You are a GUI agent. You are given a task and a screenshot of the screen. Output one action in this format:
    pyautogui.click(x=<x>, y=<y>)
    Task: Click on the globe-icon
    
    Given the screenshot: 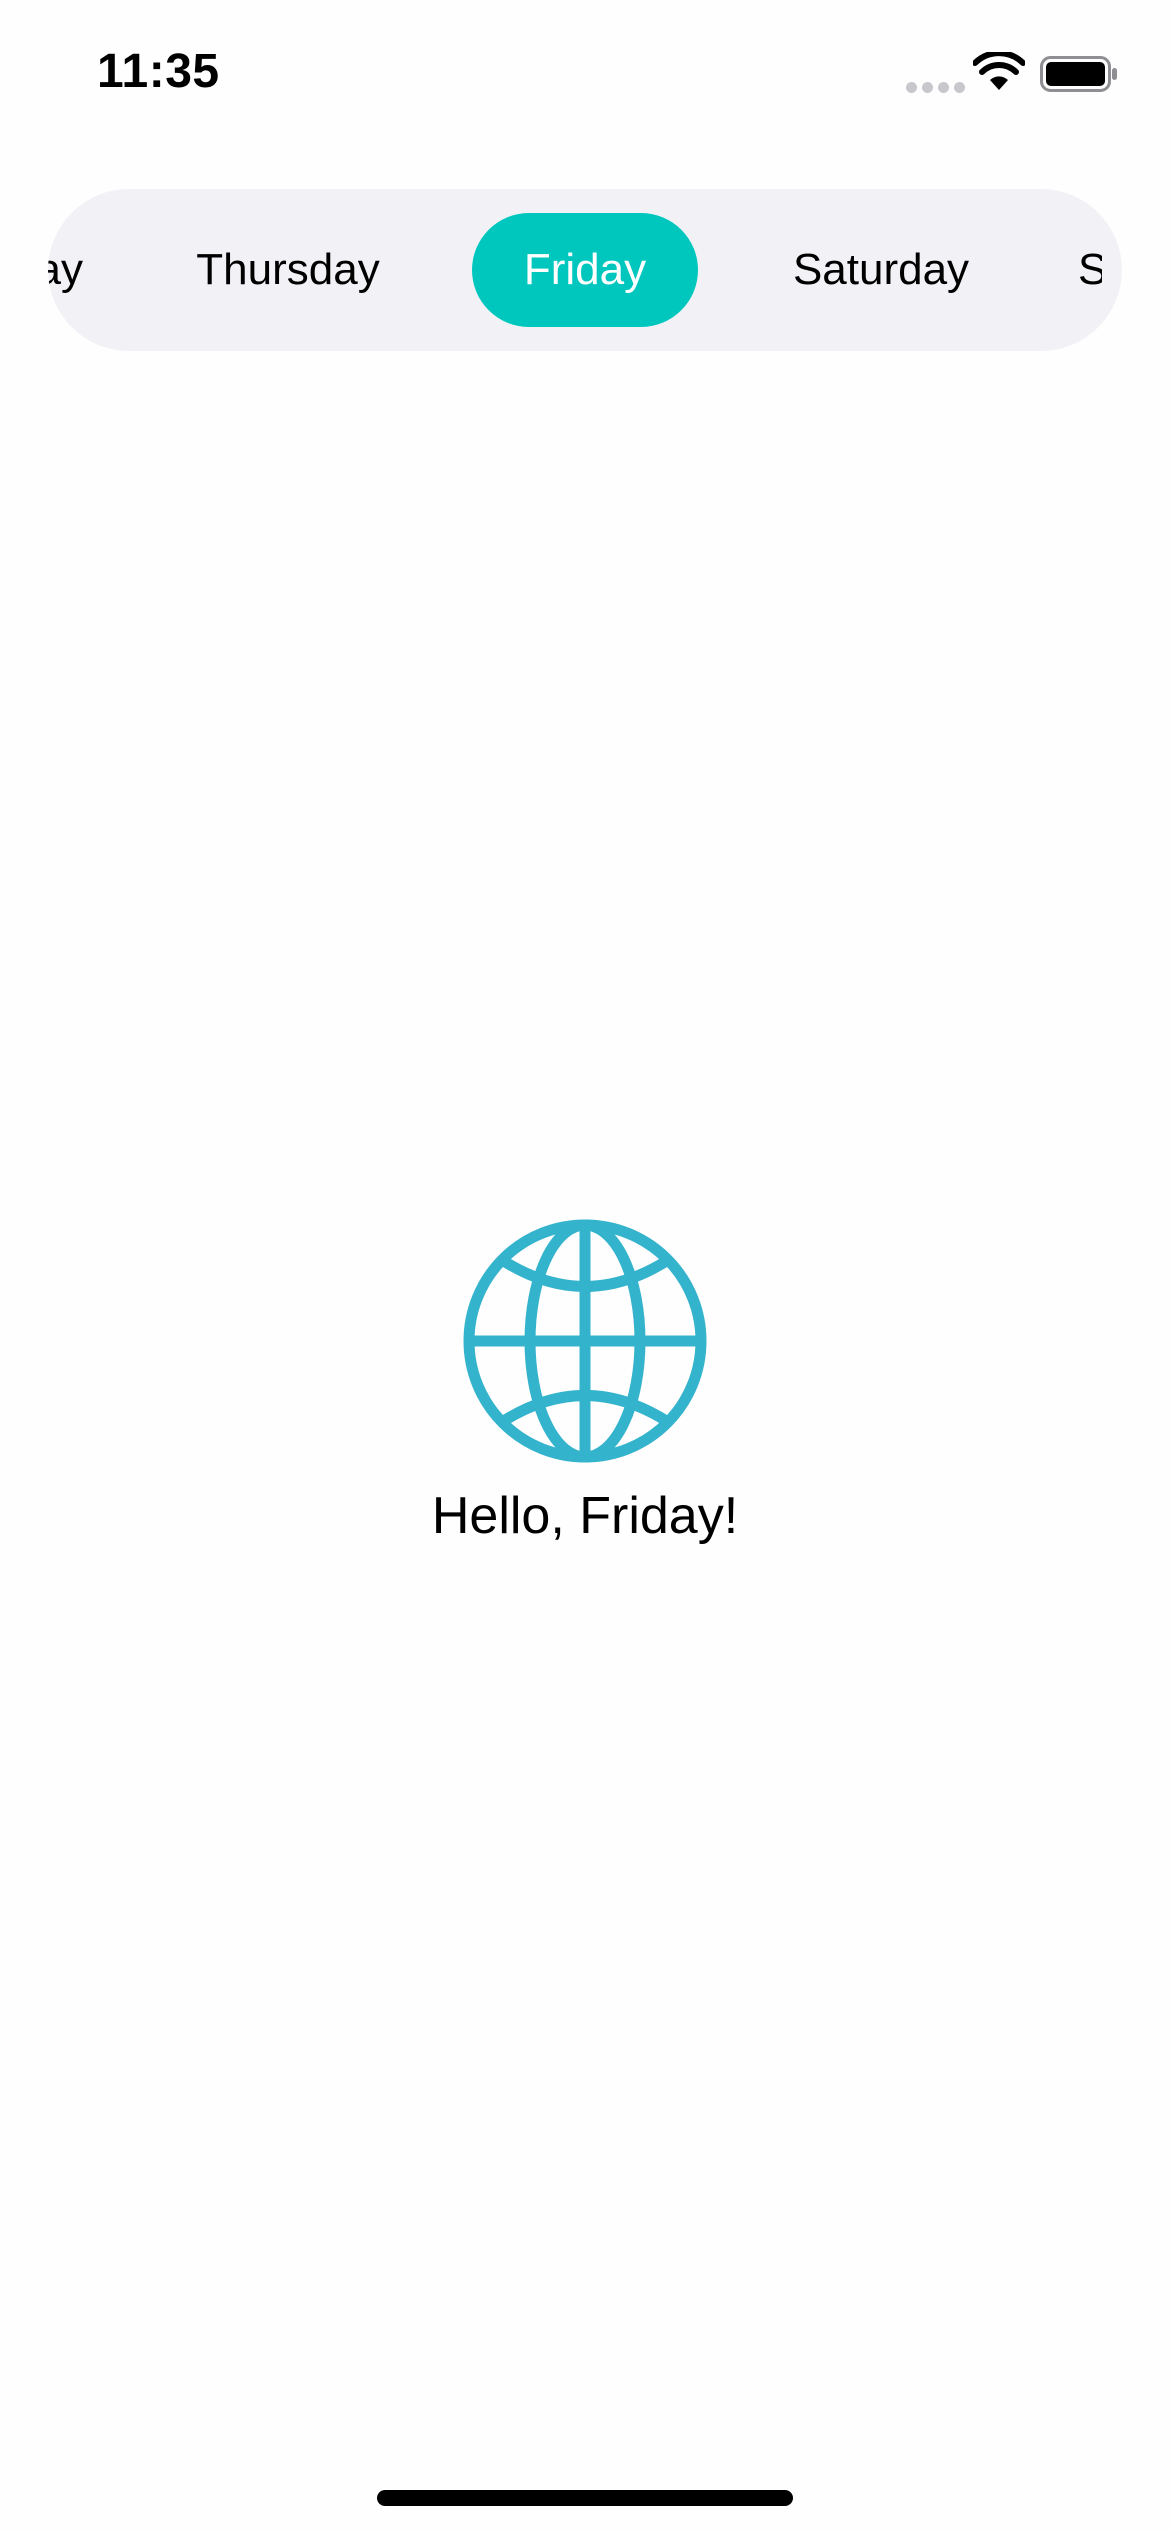 What is the action you would take?
    pyautogui.click(x=585, y=1341)
    